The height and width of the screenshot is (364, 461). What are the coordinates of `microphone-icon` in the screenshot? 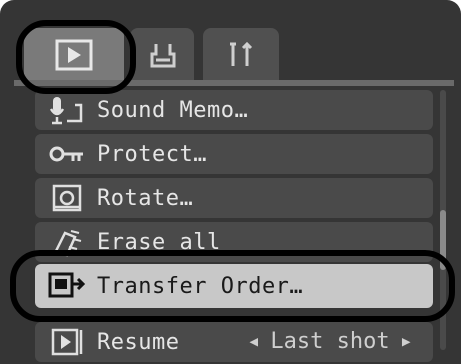 It's located at (67, 110).